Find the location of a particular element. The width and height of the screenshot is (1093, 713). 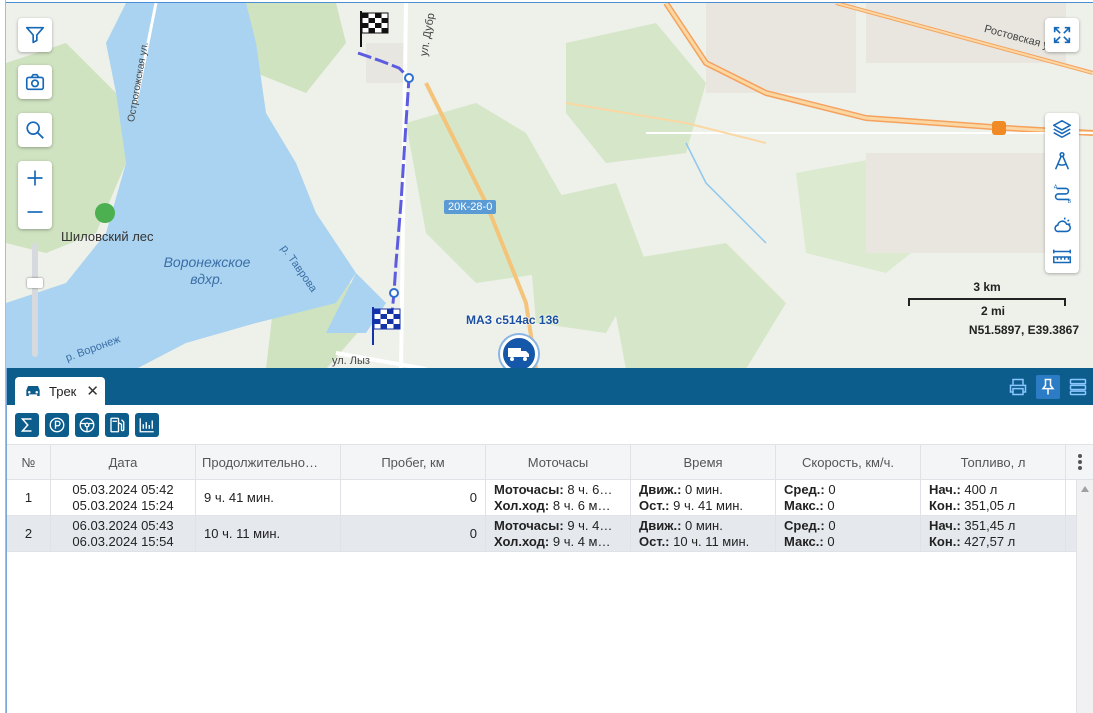

cell-num: 2 is located at coordinates (29, 533).